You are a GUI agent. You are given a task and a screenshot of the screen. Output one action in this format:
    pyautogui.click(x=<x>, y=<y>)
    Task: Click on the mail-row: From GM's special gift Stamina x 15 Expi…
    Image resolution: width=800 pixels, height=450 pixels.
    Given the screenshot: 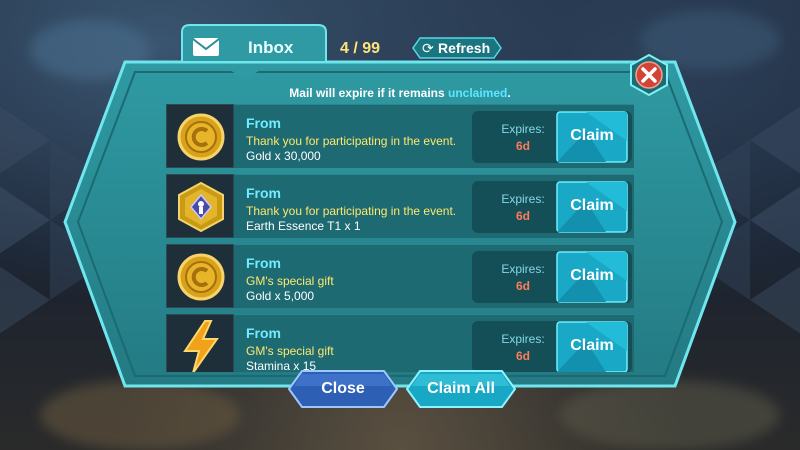 What is the action you would take?
    pyautogui.click(x=400, y=343)
    